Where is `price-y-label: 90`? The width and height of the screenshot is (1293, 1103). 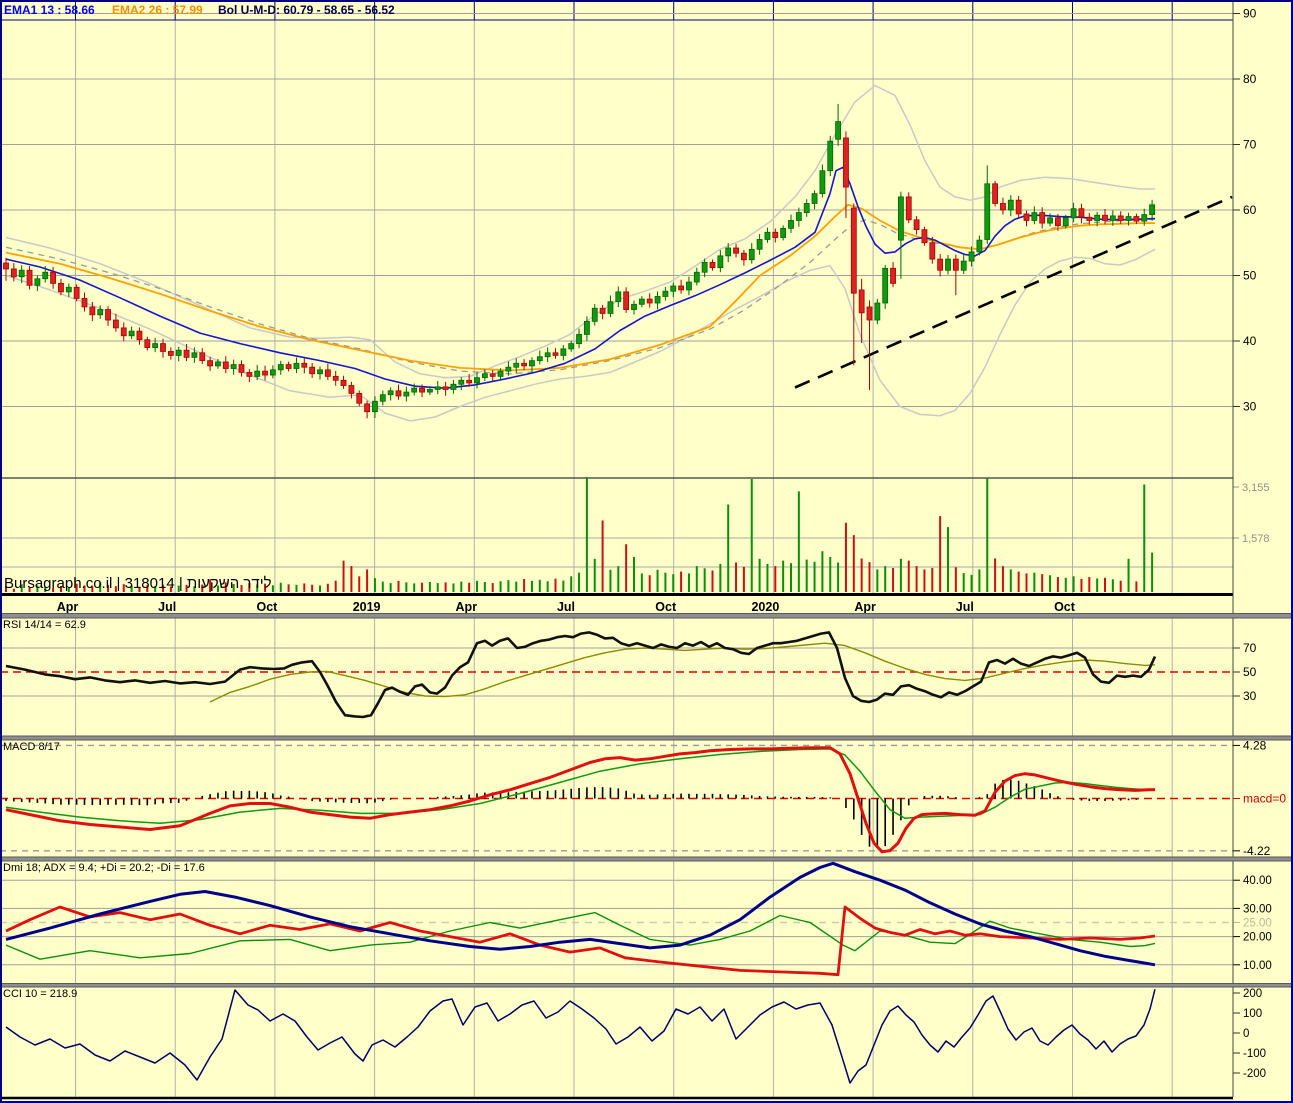 price-y-label: 90 is located at coordinates (1250, 14).